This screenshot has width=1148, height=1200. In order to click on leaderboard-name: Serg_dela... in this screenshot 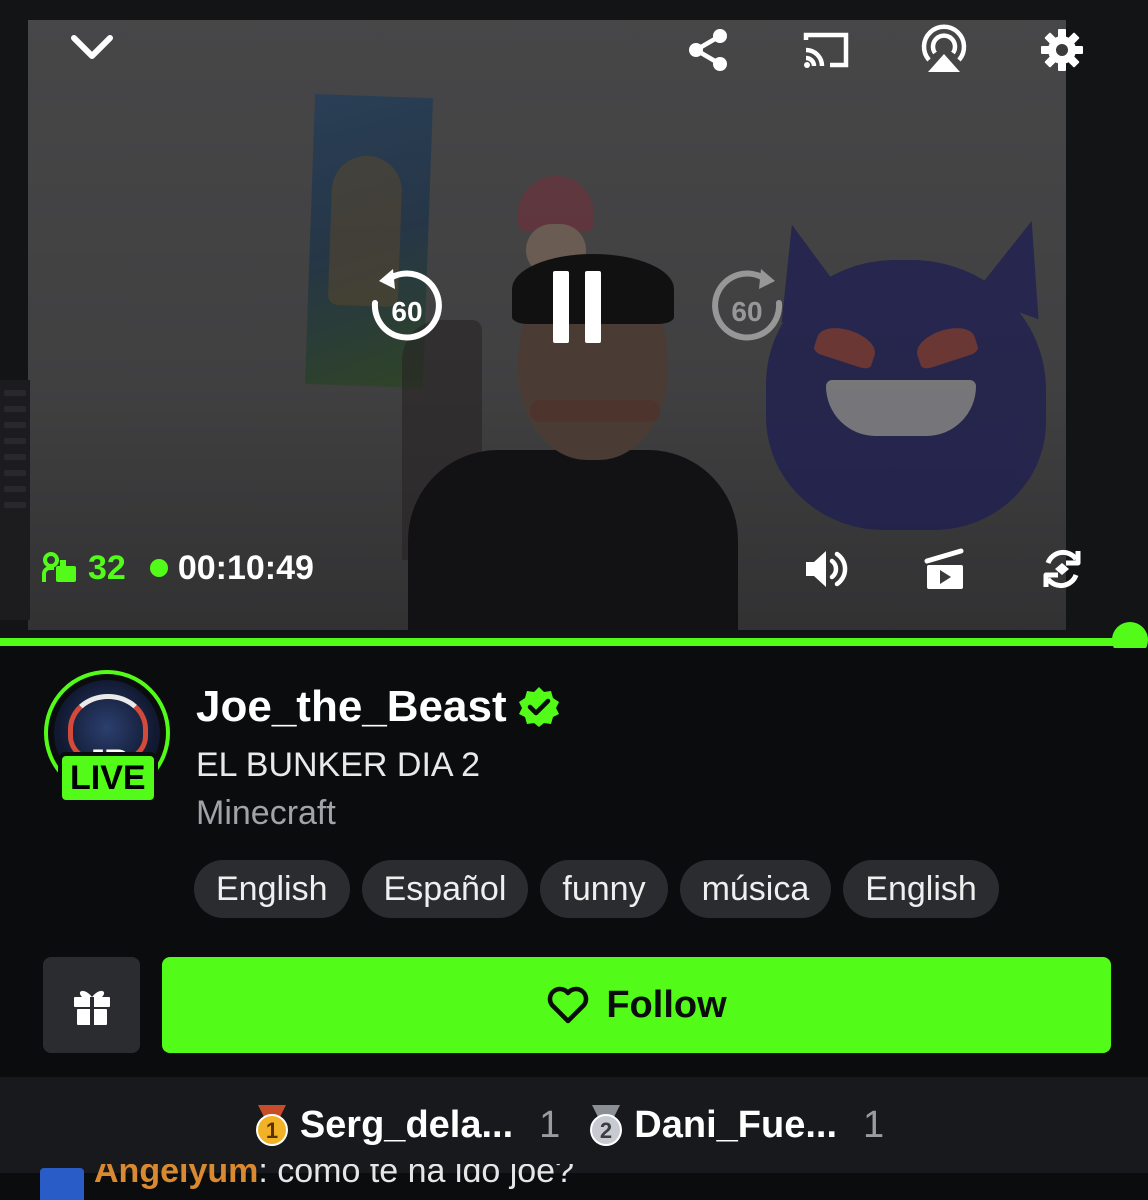, I will do `click(406, 1124)`.